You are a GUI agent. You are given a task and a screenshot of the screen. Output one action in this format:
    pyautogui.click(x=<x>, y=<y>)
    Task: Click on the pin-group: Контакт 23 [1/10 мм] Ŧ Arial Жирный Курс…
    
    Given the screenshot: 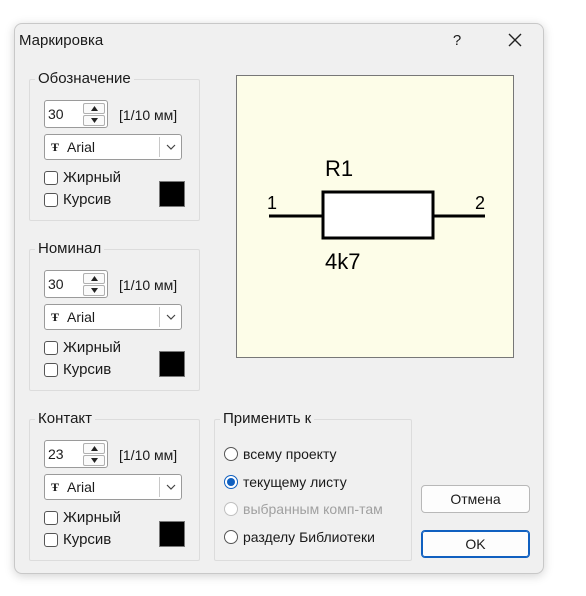 What is the action you would take?
    pyautogui.click(x=114, y=485)
    